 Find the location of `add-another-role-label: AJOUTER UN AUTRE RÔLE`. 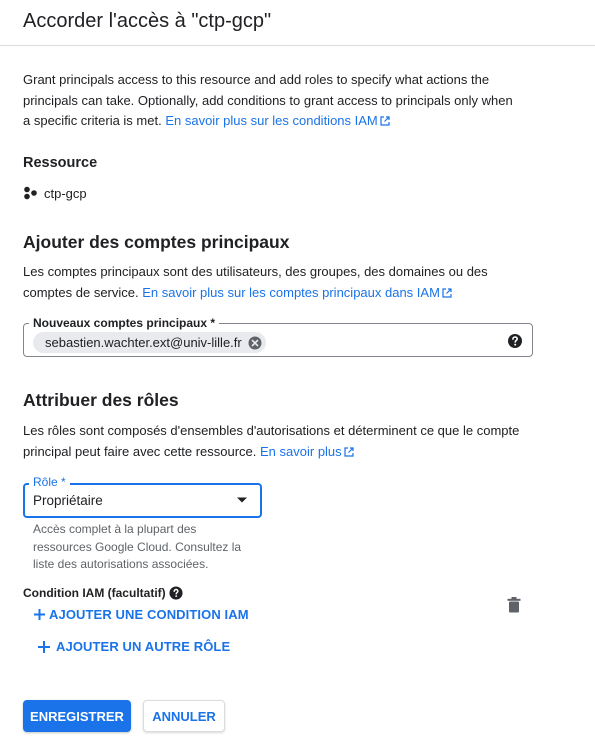

add-another-role-label: AJOUTER UN AUTRE RÔLE is located at coordinates (143, 646).